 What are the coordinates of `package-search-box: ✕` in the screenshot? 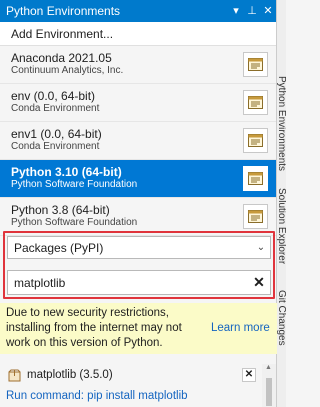 It's located at (139, 282).